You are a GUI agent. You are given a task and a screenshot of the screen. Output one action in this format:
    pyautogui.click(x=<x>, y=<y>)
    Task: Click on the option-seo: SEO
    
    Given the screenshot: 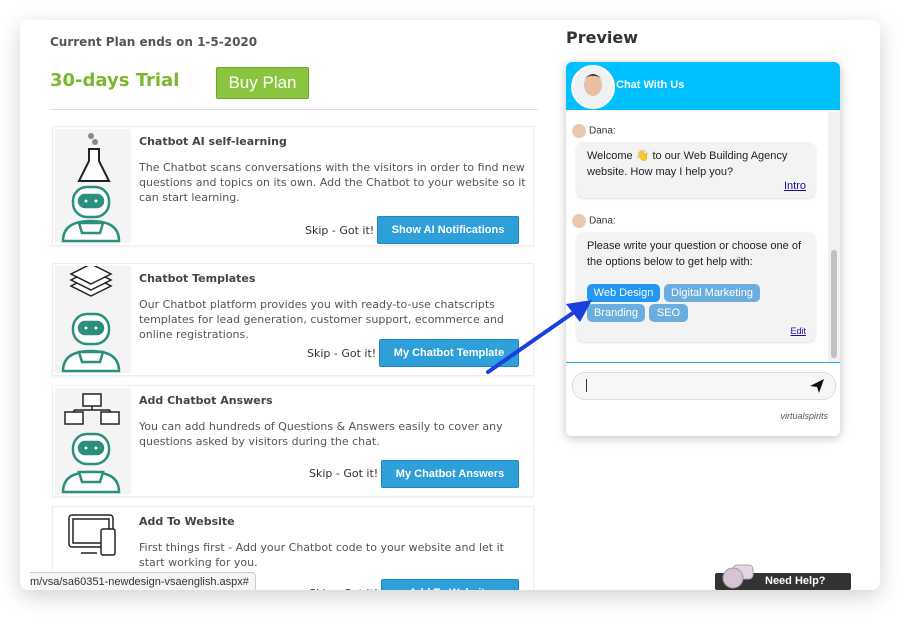 What is the action you would take?
    pyautogui.click(x=668, y=313)
    